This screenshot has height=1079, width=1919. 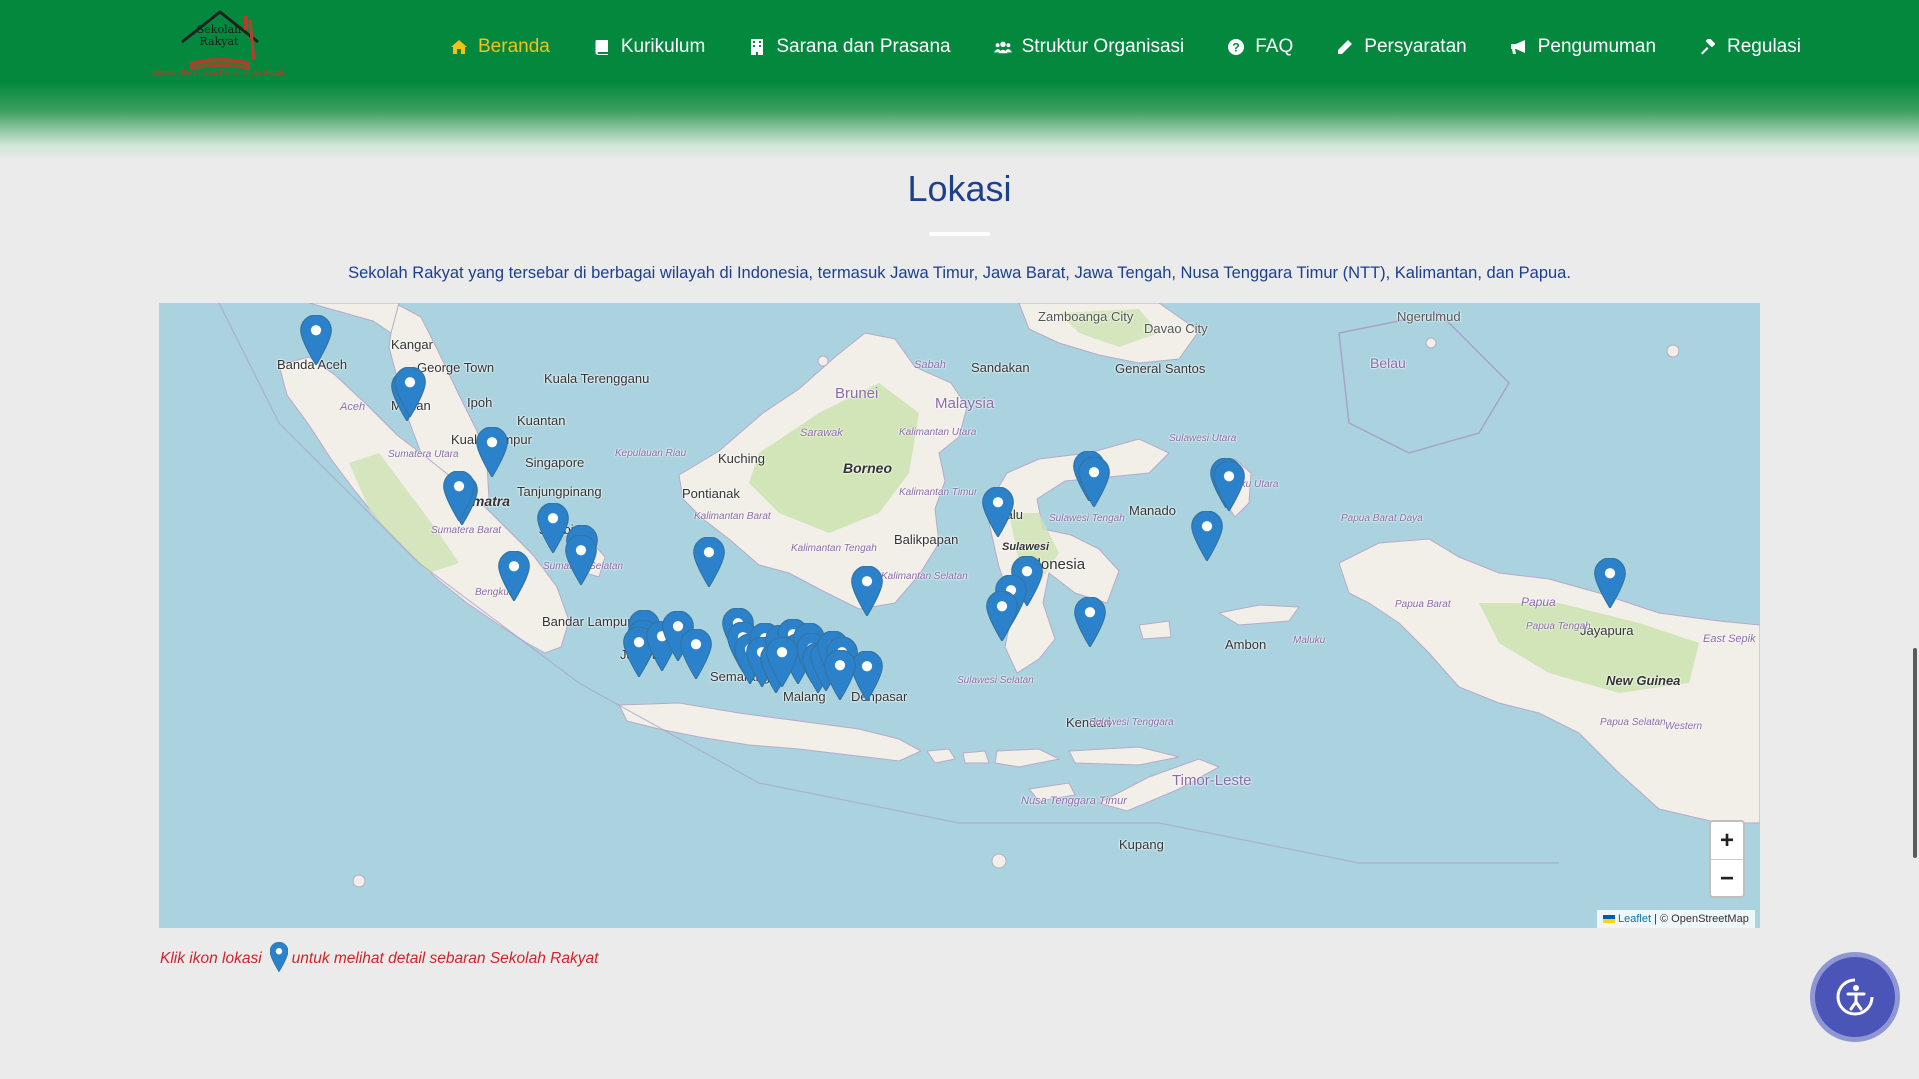 I want to click on note-text-before: Klik ikon lokasi, so click(x=211, y=958).